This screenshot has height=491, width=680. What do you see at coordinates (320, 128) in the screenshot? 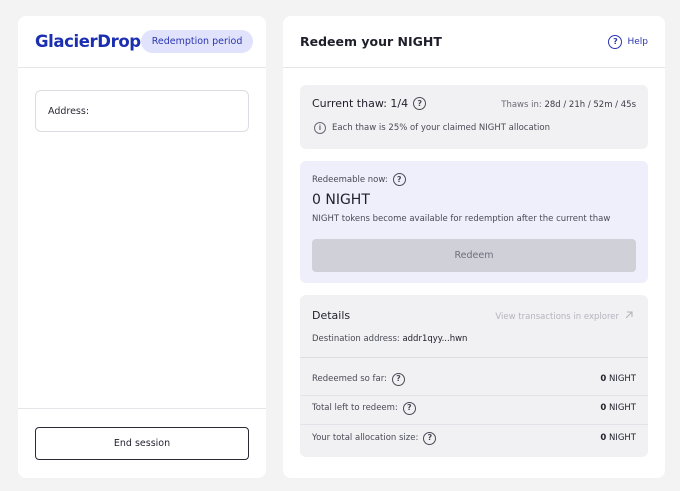
I see `info-circle-icon: i` at bounding box center [320, 128].